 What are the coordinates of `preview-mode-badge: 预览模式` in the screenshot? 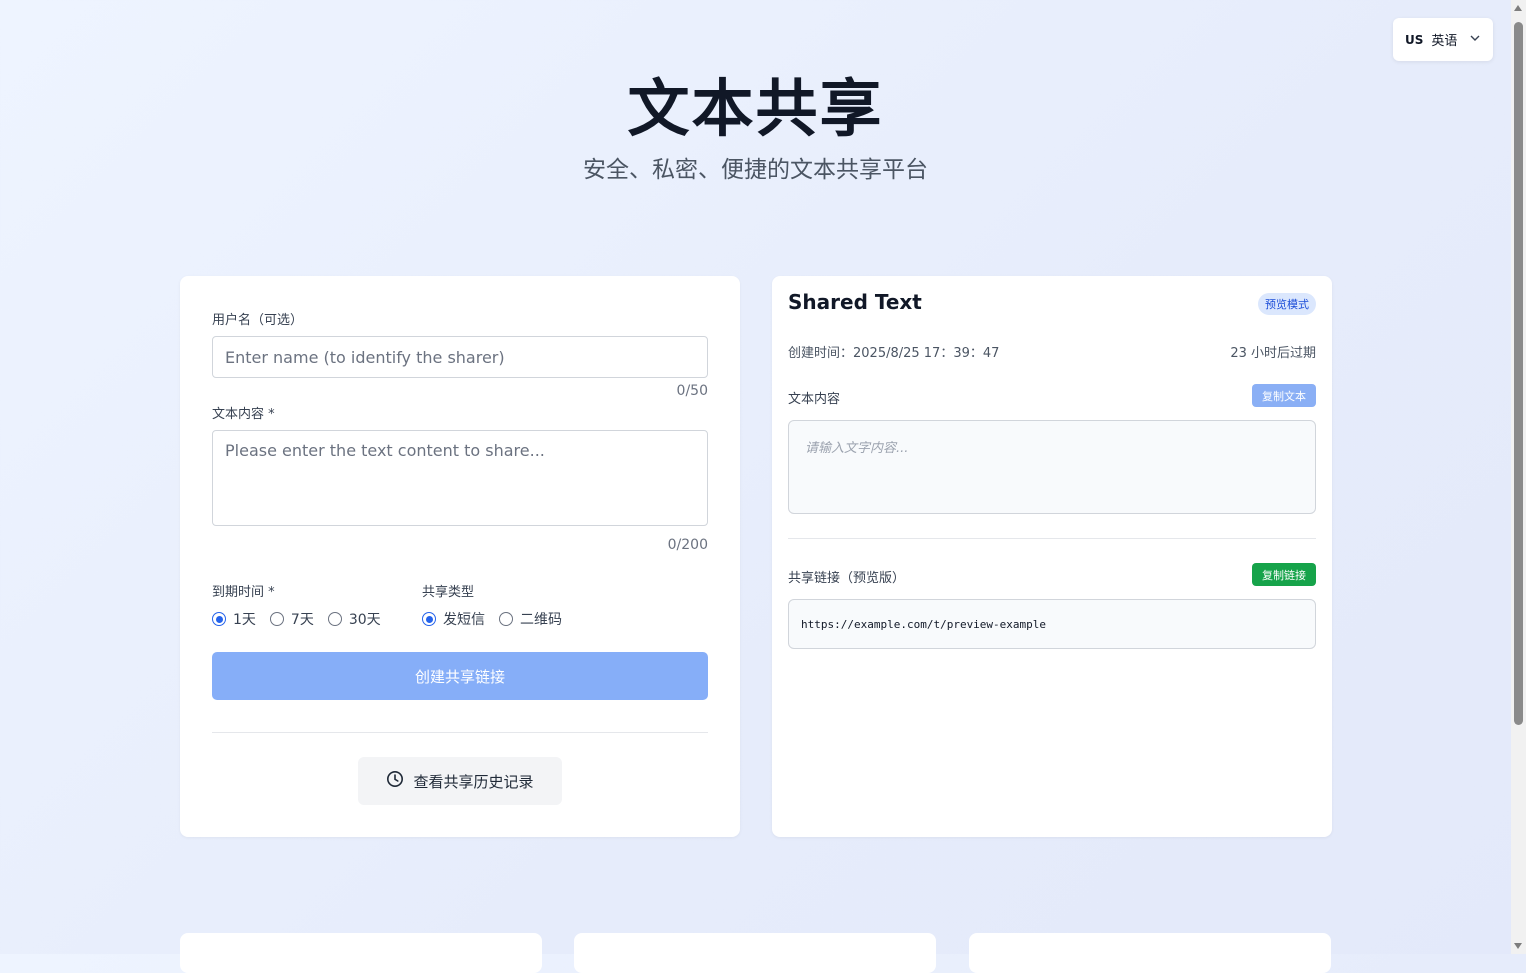 It's located at (1287, 304).